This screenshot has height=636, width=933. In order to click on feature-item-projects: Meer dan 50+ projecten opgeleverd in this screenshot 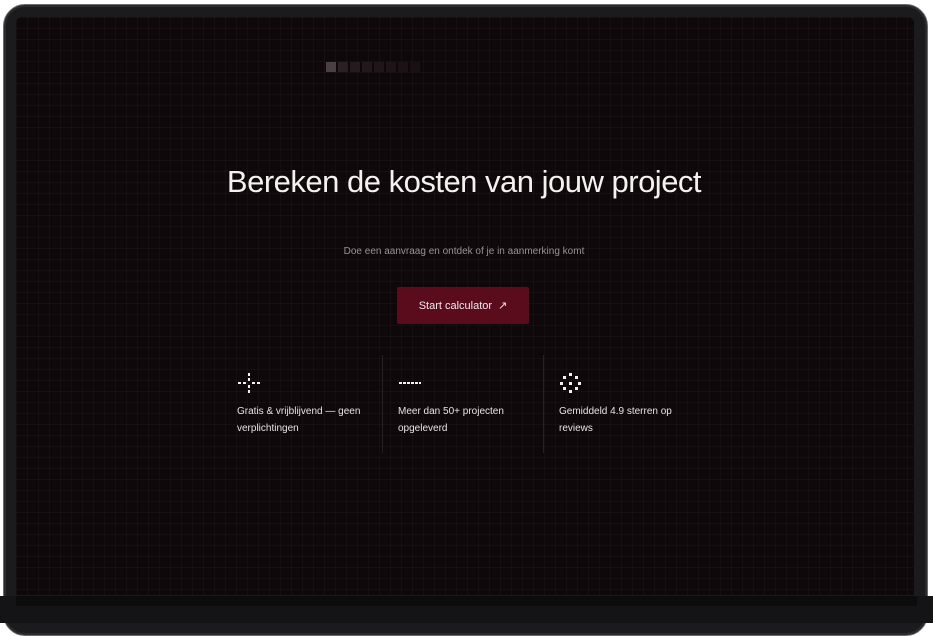, I will do `click(462, 404)`.